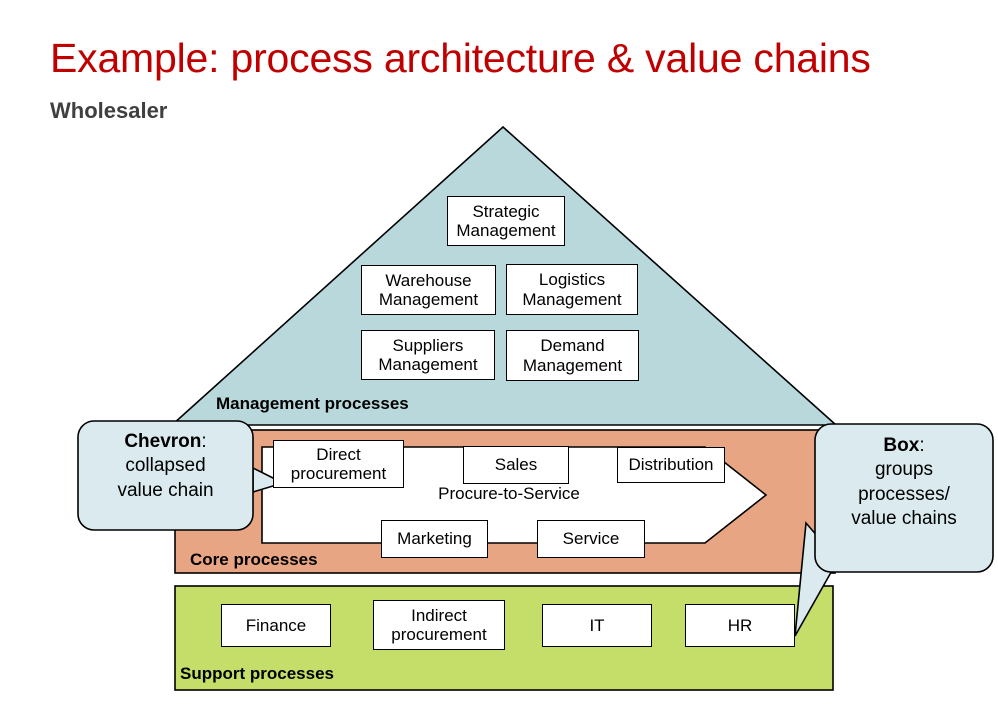  I want to click on process-box-indirect-procurement: Indirect procurement, so click(439, 625).